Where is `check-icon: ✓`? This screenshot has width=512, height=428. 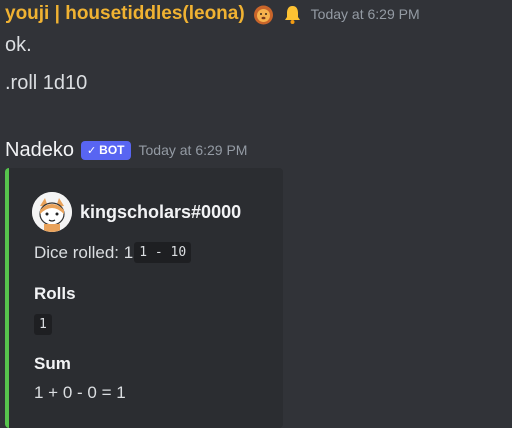 check-icon: ✓ is located at coordinates (91, 150).